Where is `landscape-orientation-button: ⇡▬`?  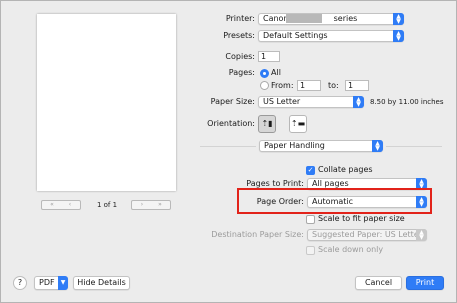 landscape-orientation-button: ⇡▬ is located at coordinates (298, 124).